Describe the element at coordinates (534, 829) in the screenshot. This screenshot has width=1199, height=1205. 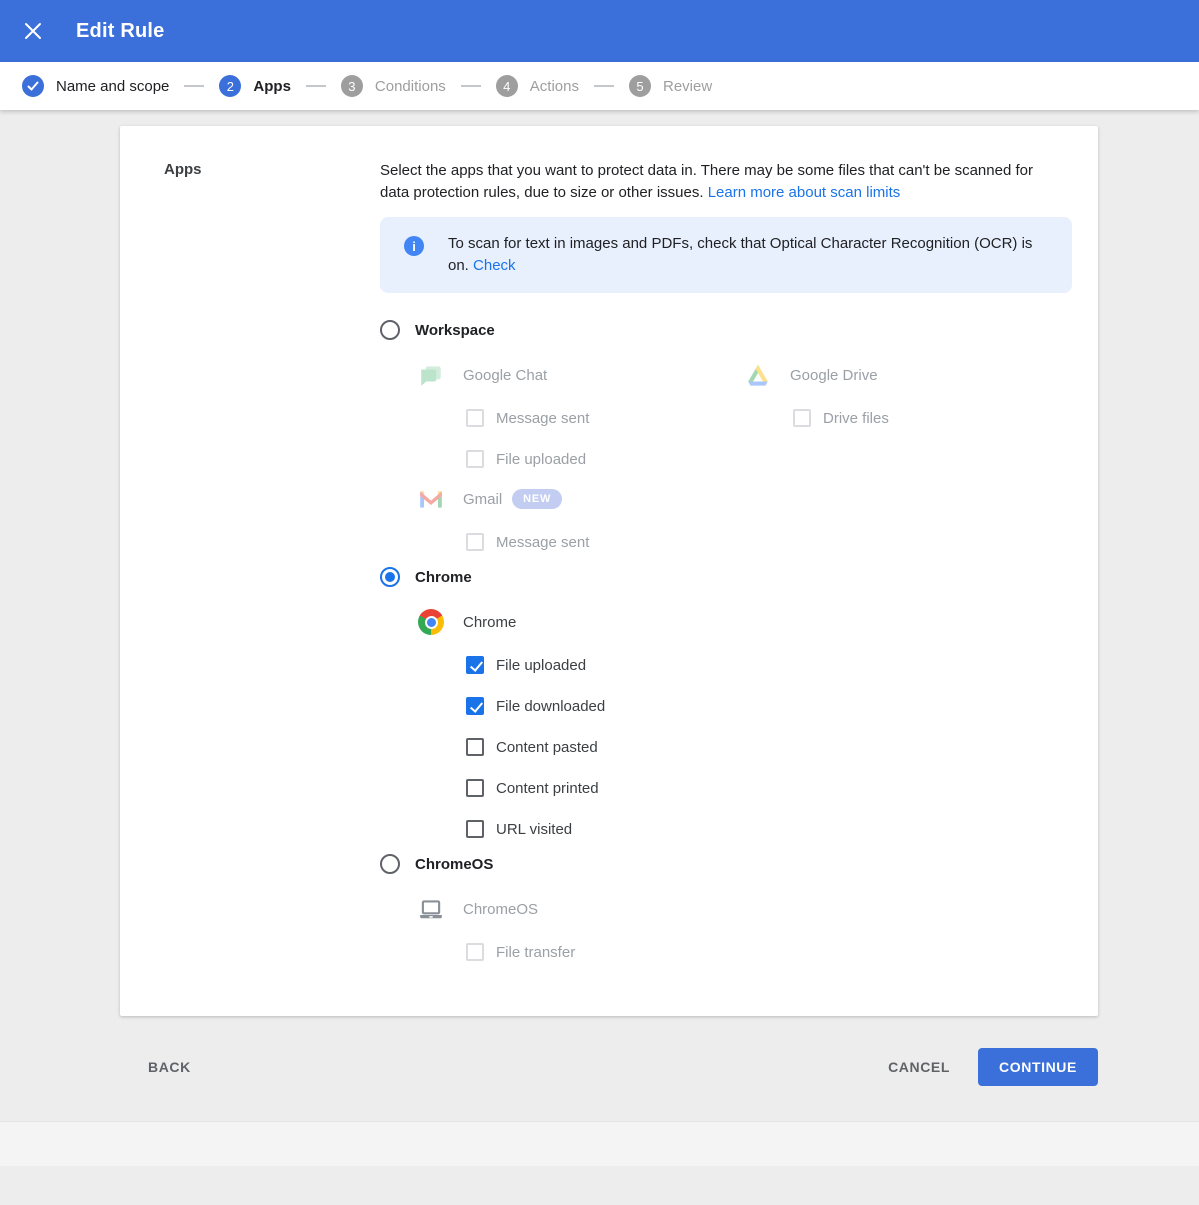
I see `checkbox-label: URL visited` at that location.